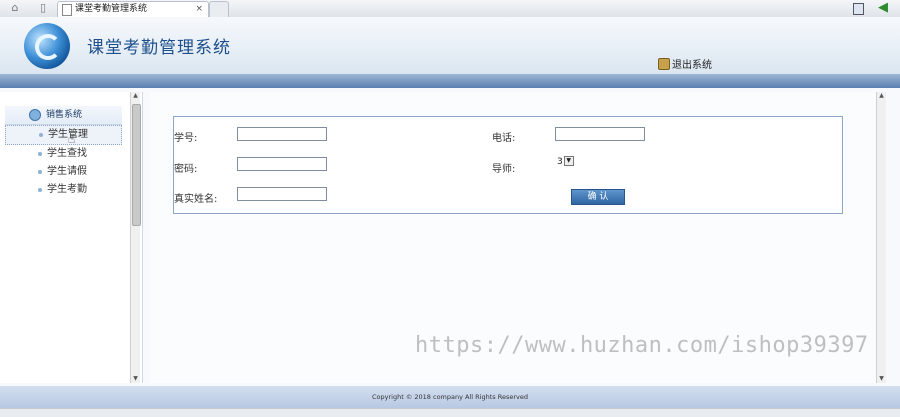 This screenshot has width=900, height=417. I want to click on logout-label: 退出系统, so click(692, 65).